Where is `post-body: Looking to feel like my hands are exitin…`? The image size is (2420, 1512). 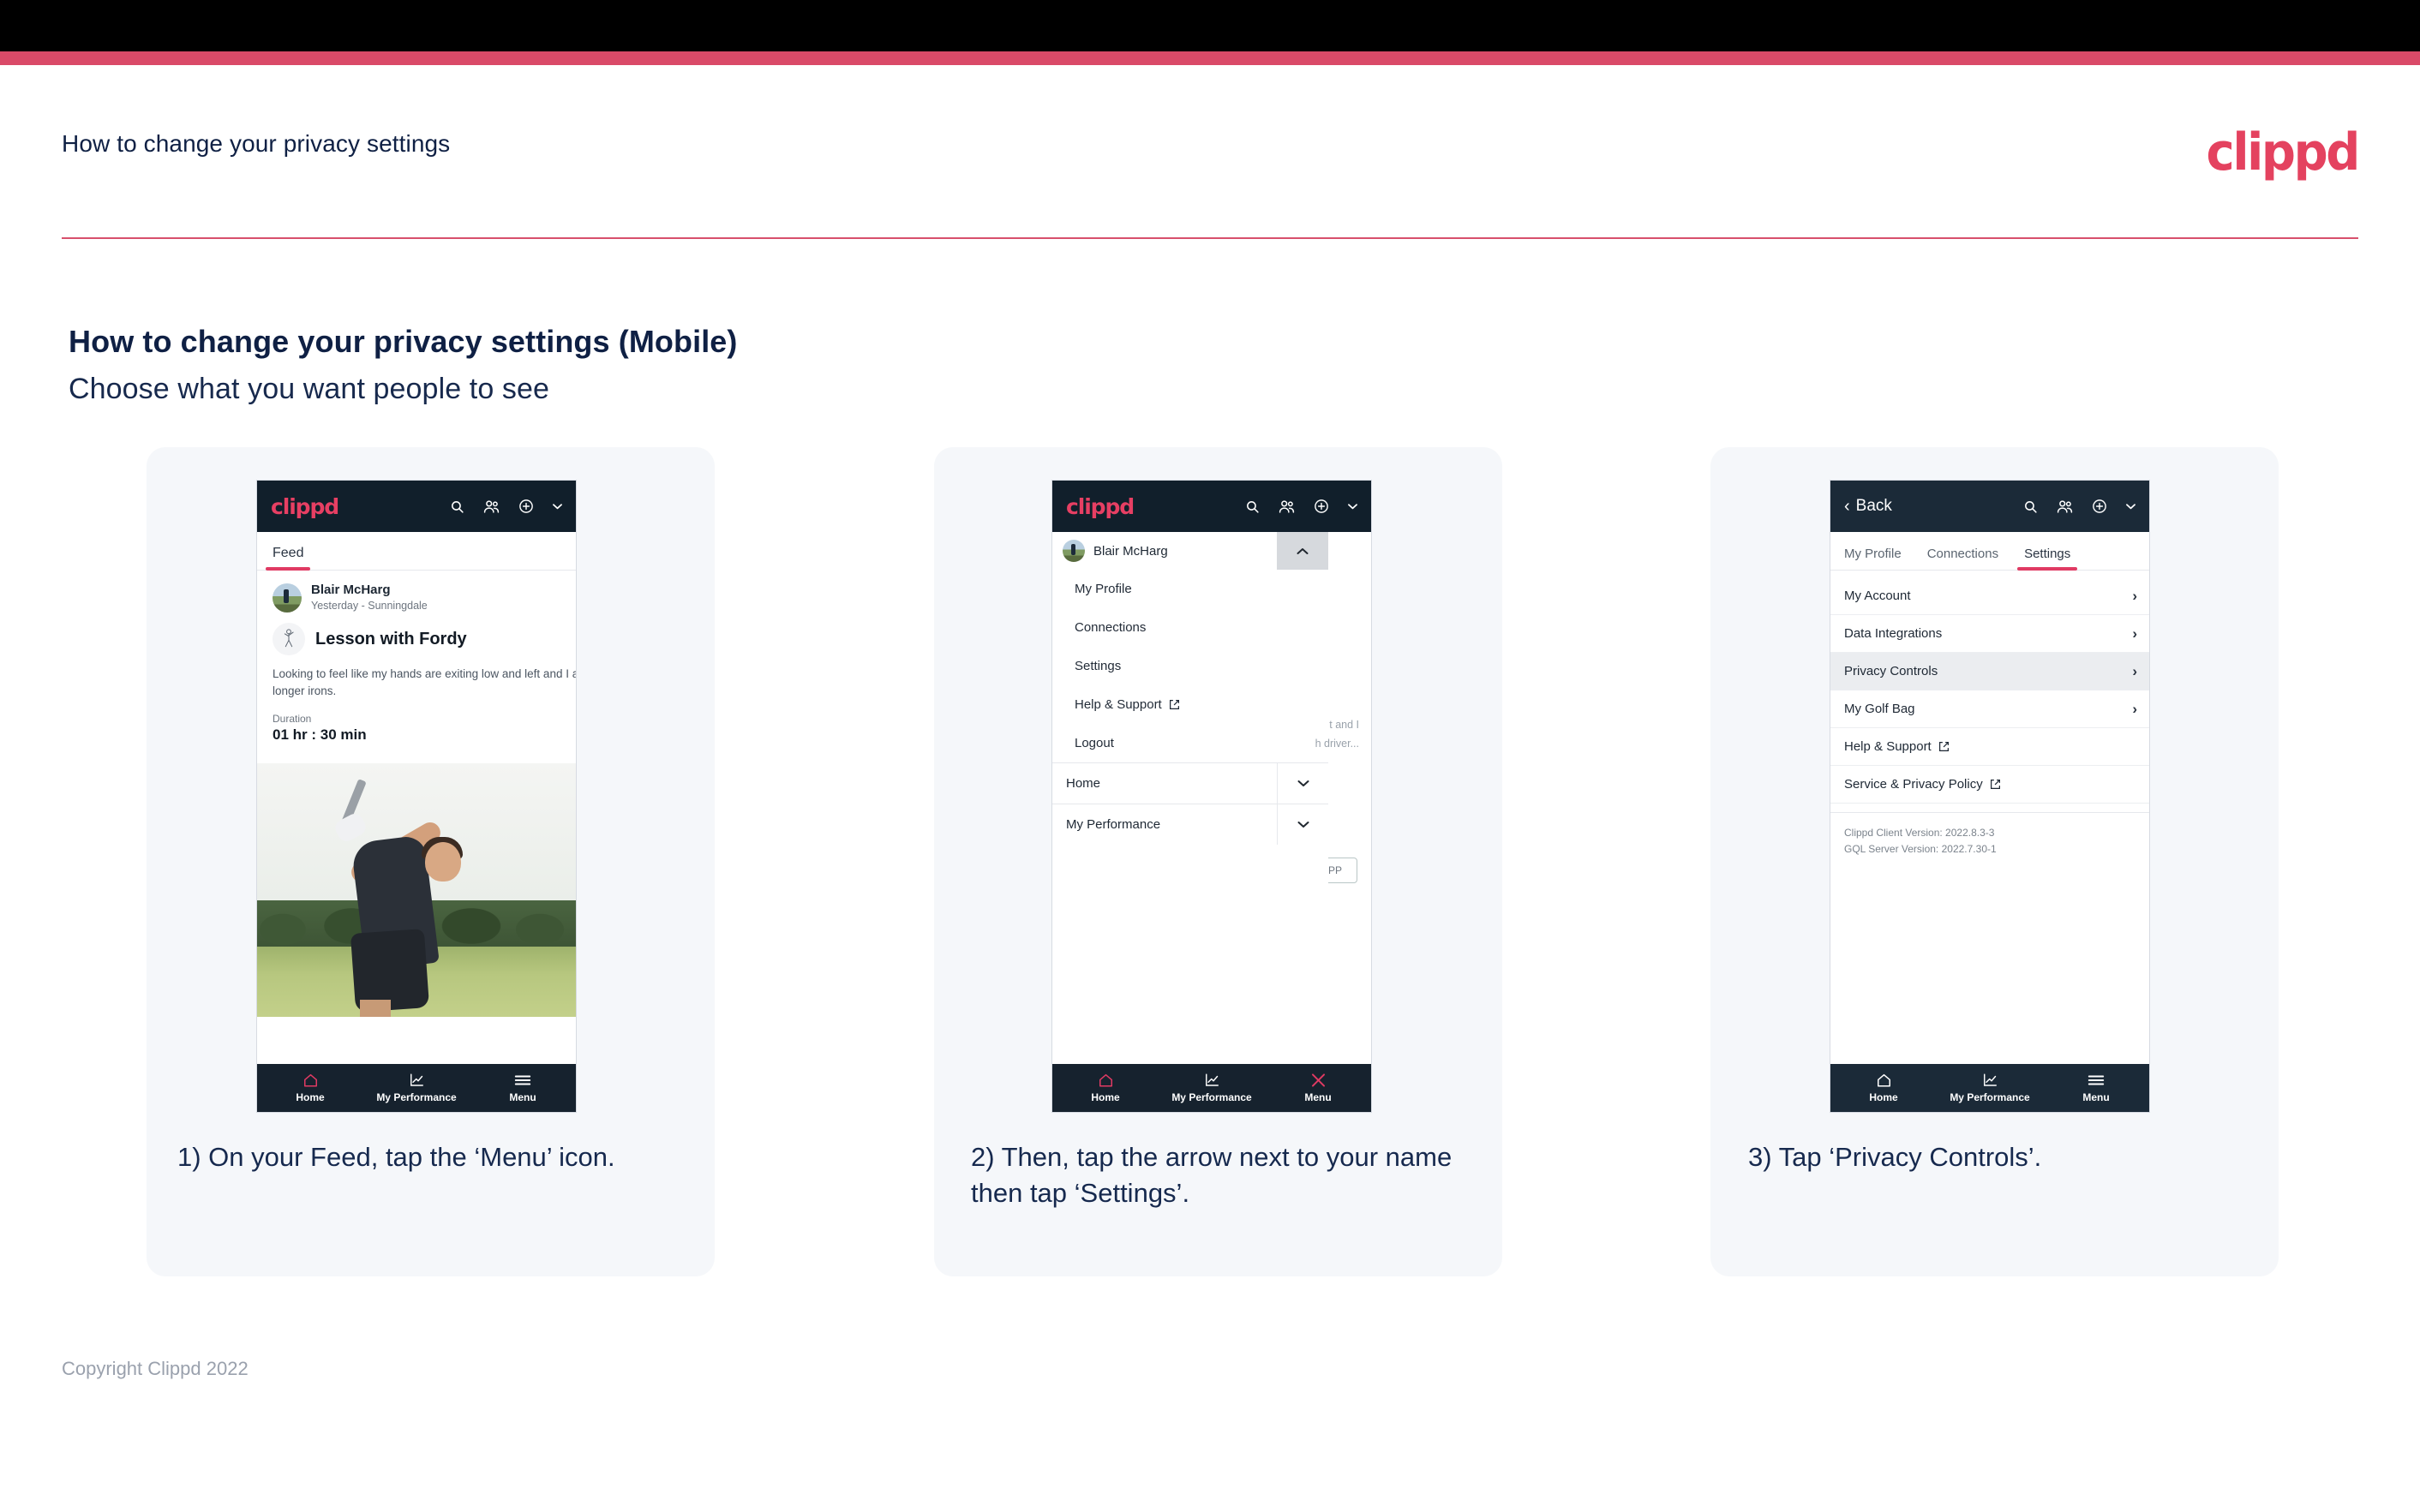 post-body: Looking to feel like my hands are exitin… is located at coordinates (424, 683).